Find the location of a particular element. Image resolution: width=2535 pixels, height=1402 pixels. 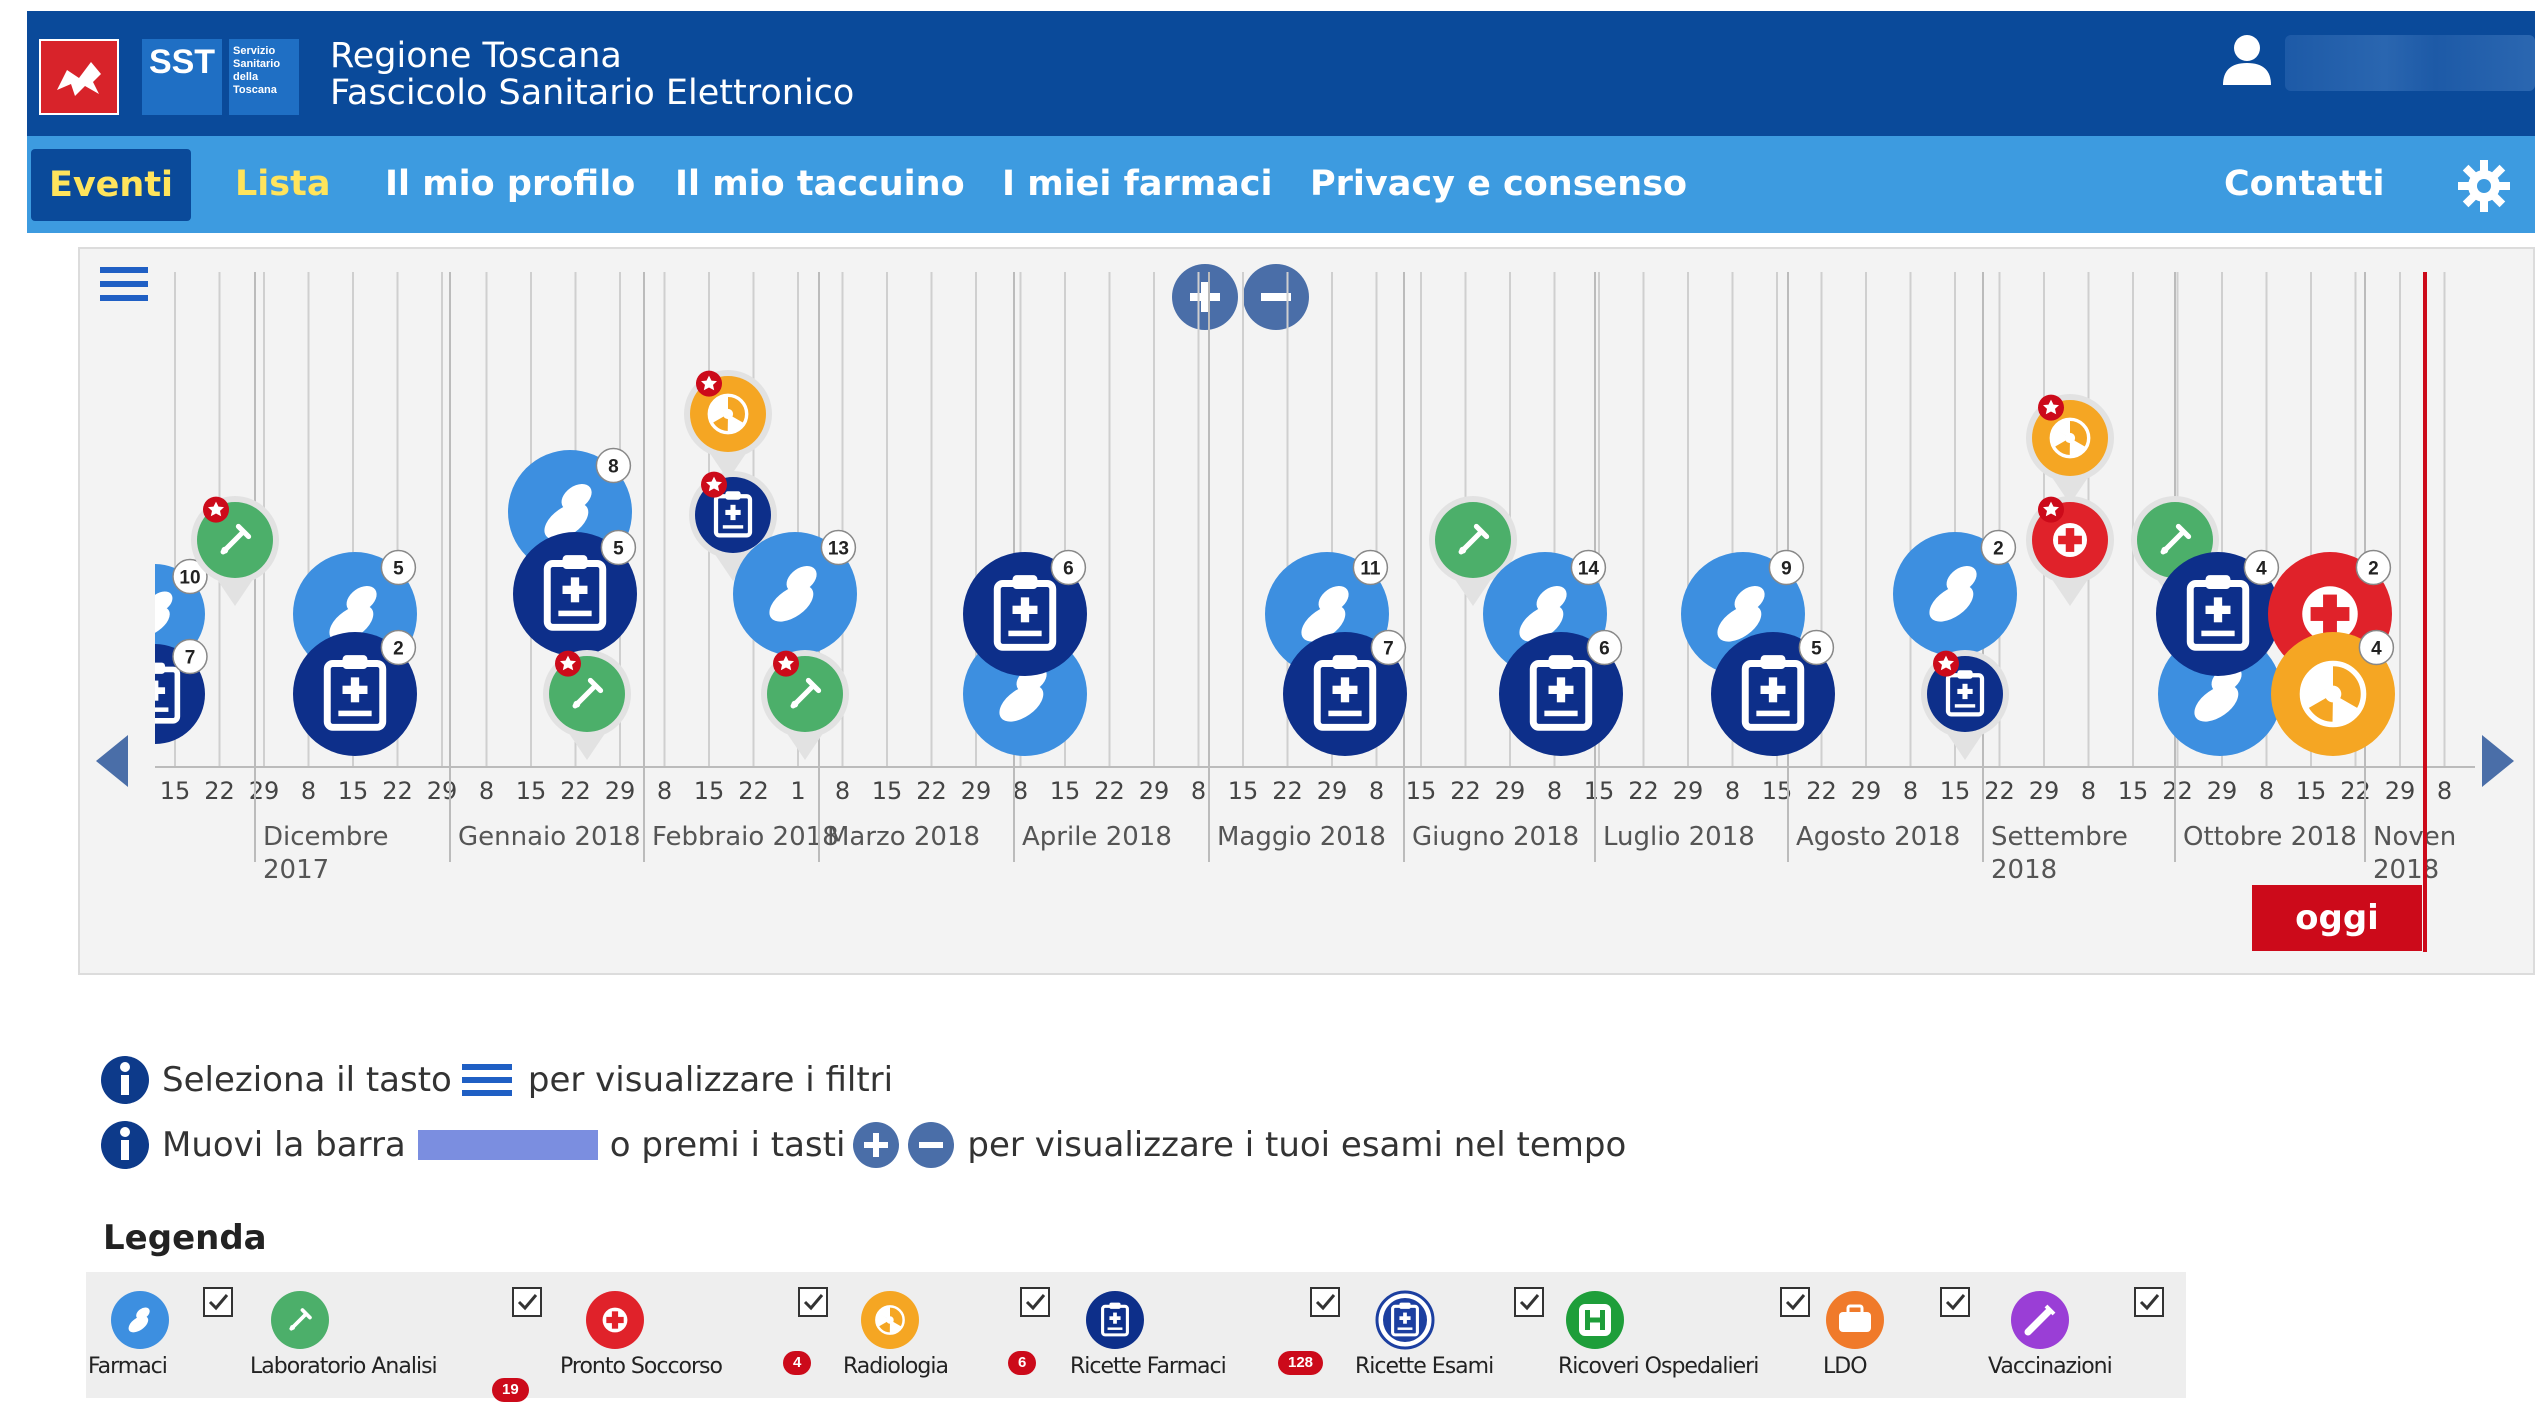

timeline-next-arrow is located at coordinates (2498, 761).